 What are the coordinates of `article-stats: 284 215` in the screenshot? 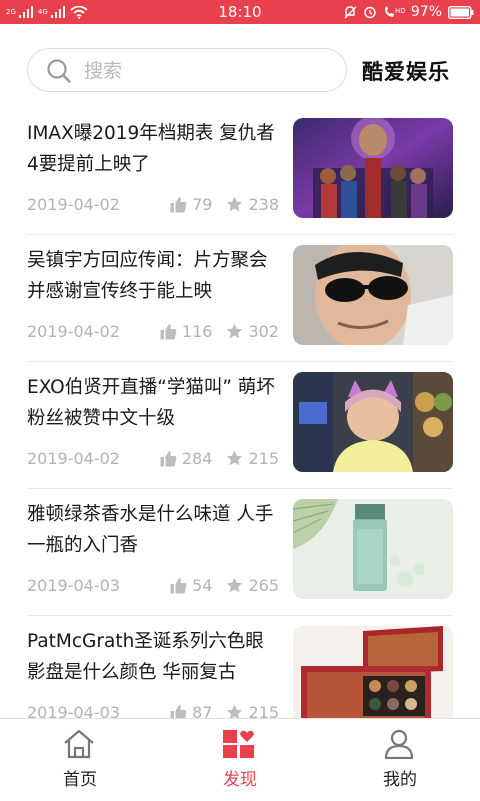 It's located at (212, 458).